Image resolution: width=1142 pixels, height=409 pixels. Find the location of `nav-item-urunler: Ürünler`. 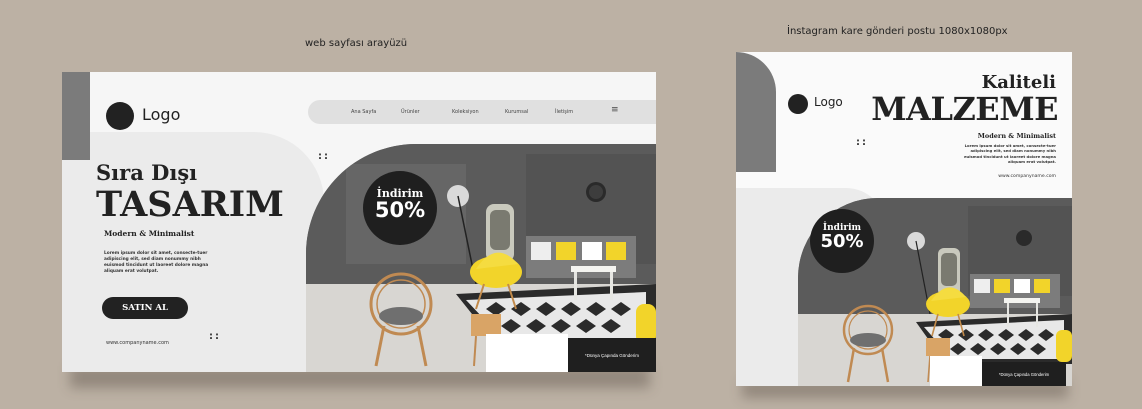

nav-item-urunler: Ürünler is located at coordinates (410, 112).